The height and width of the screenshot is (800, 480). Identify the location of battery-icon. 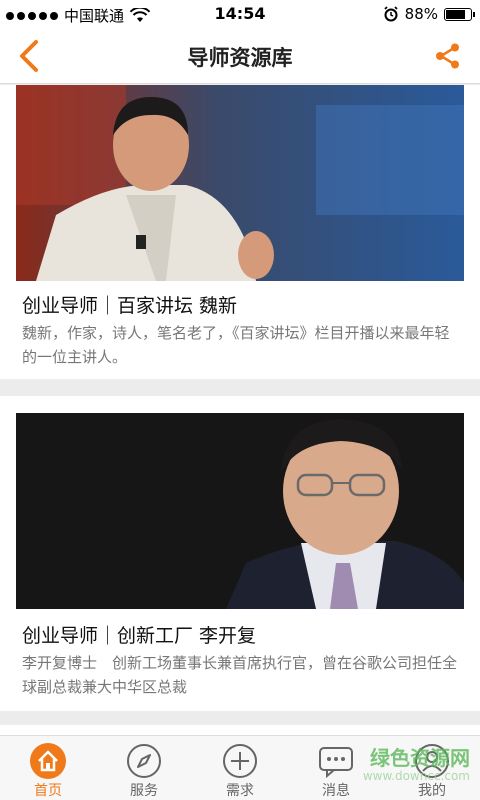
(459, 14).